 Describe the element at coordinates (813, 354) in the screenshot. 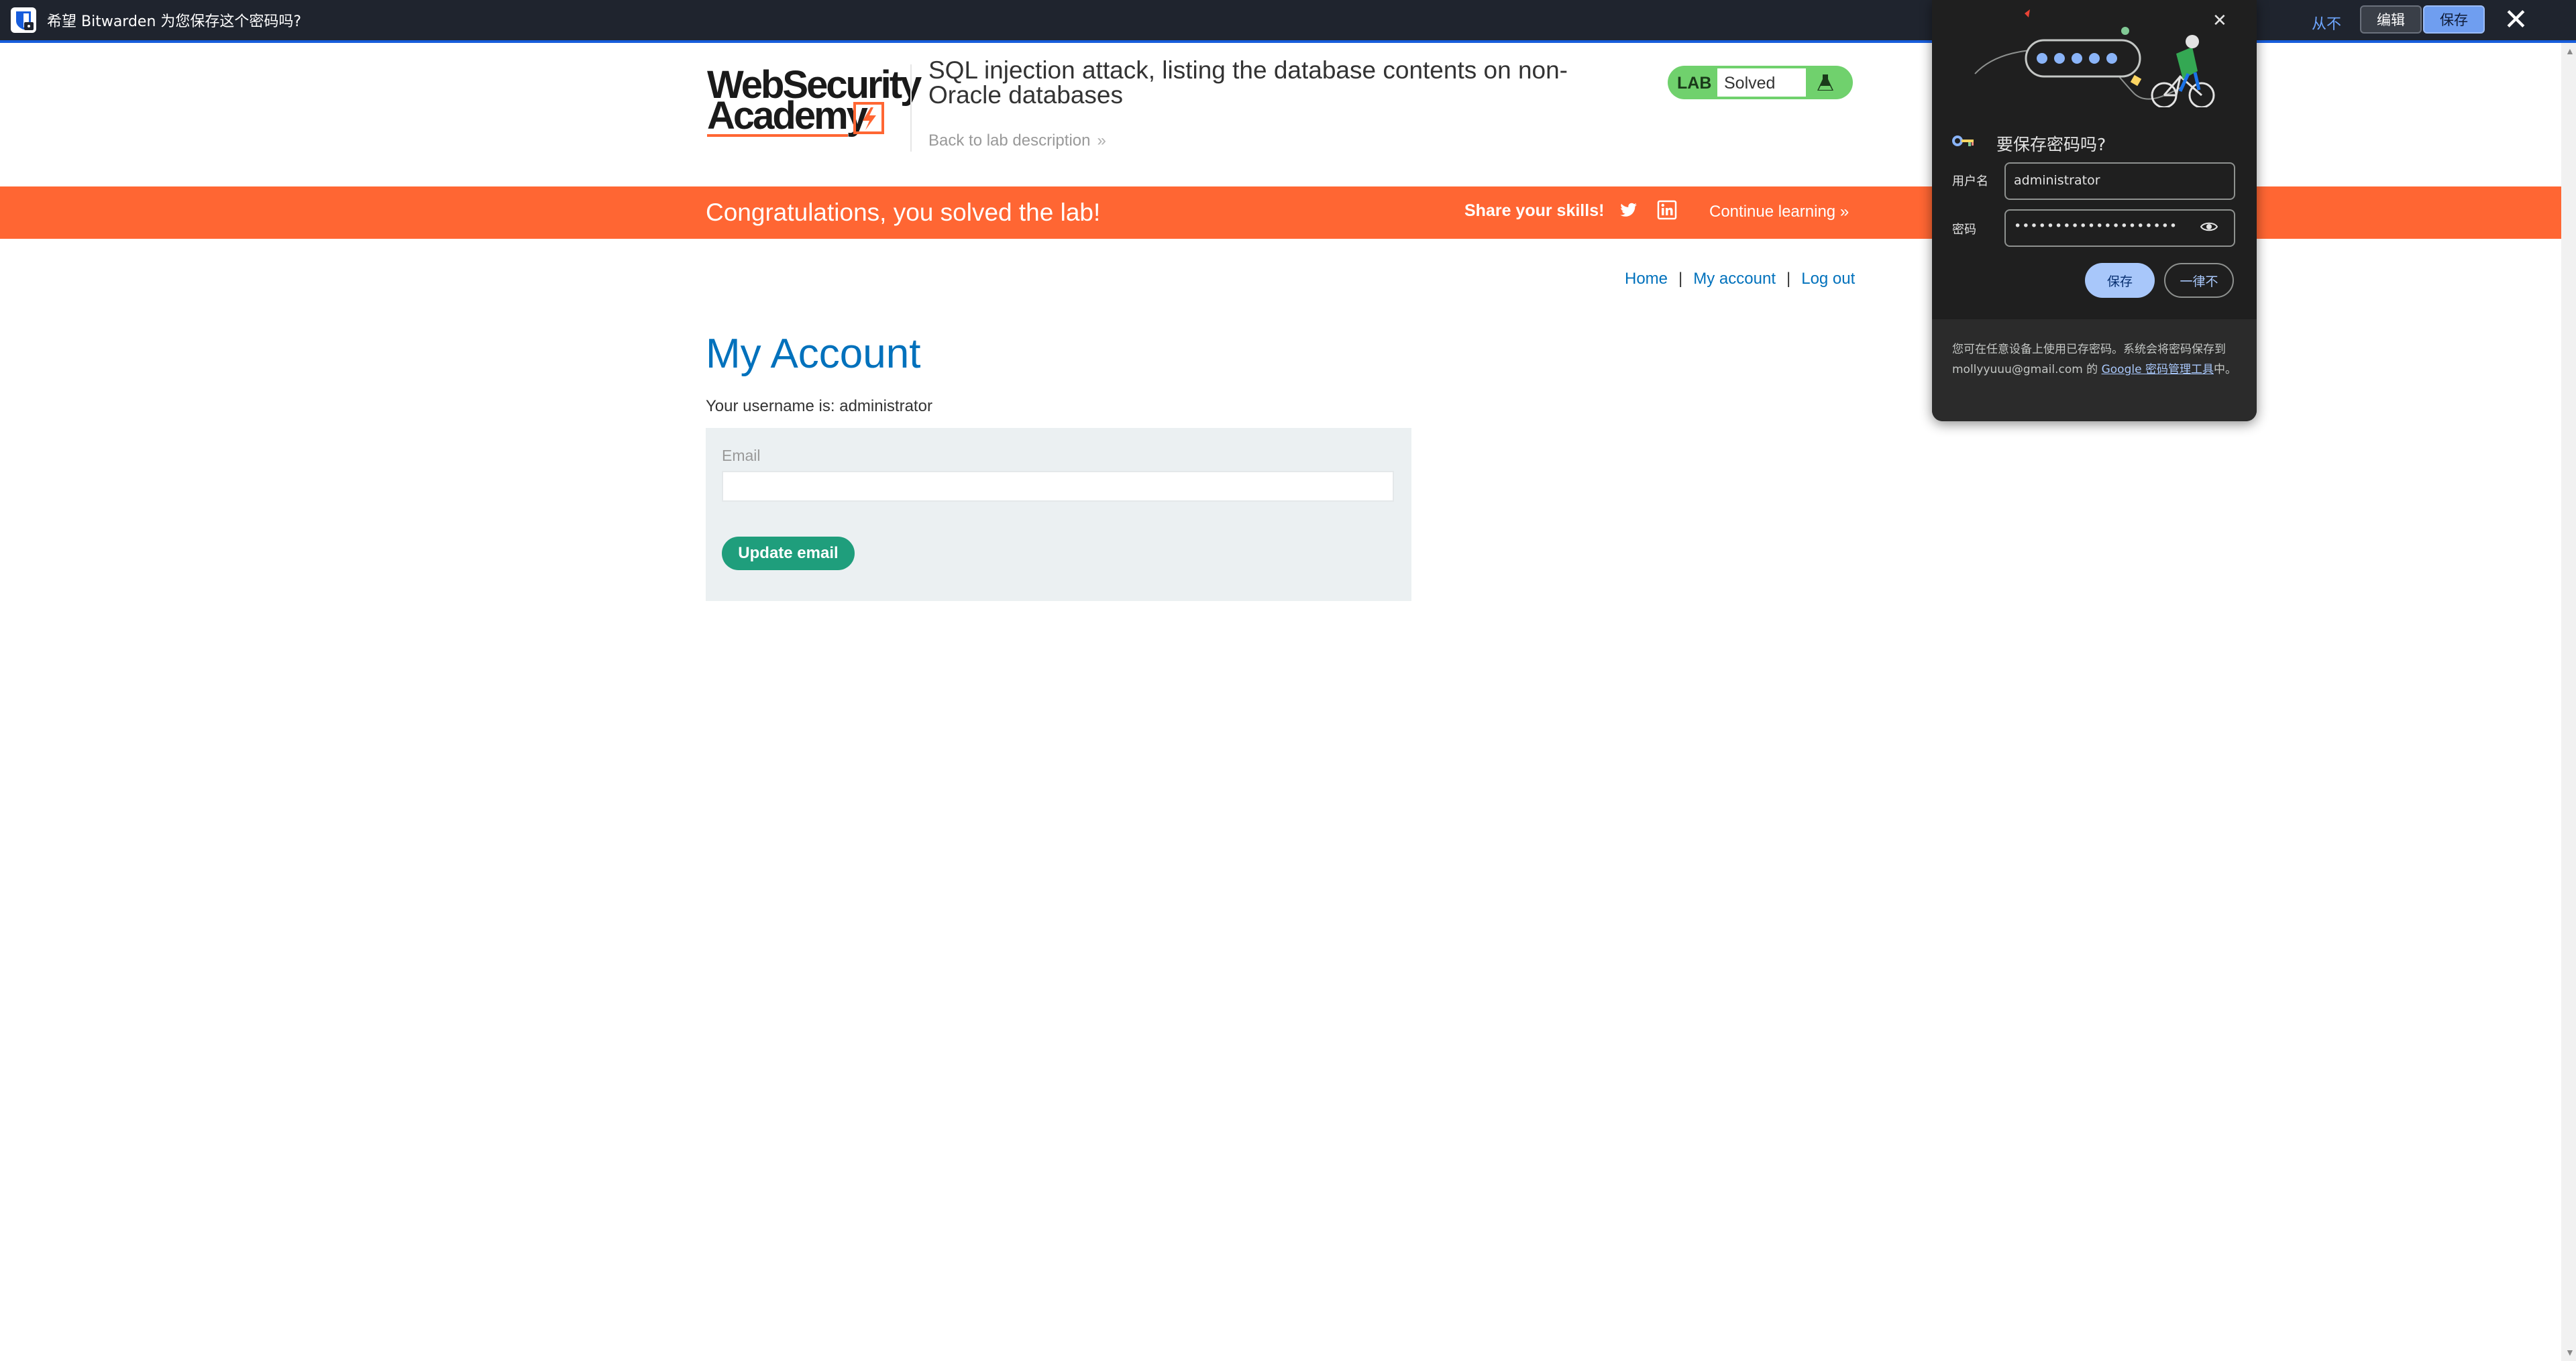

I see `page-title: My Account` at that location.